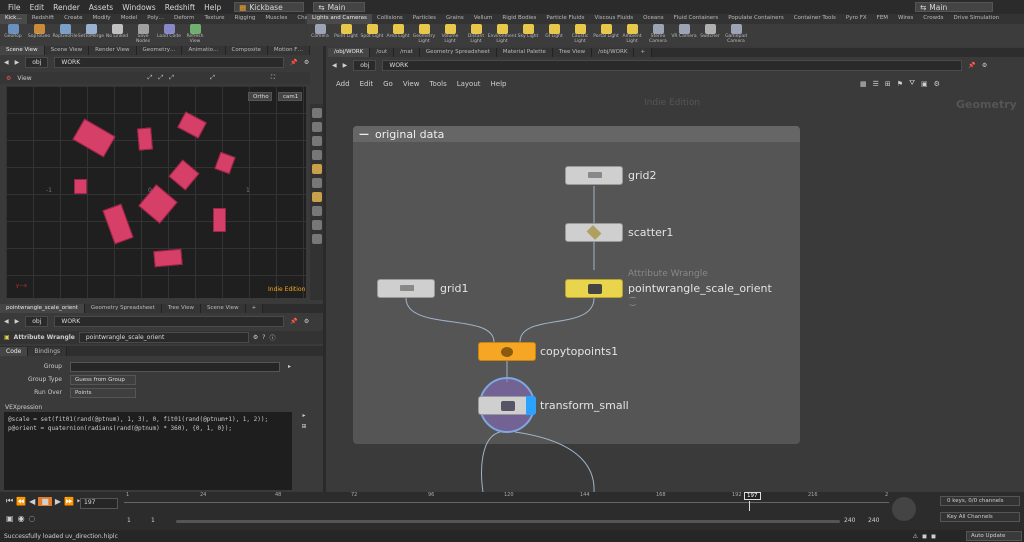 The width and height of the screenshot is (1024, 542). Describe the element at coordinates (450, 35) in the screenshot. I see `shelf-tool-volume-light: Volume Light` at that location.